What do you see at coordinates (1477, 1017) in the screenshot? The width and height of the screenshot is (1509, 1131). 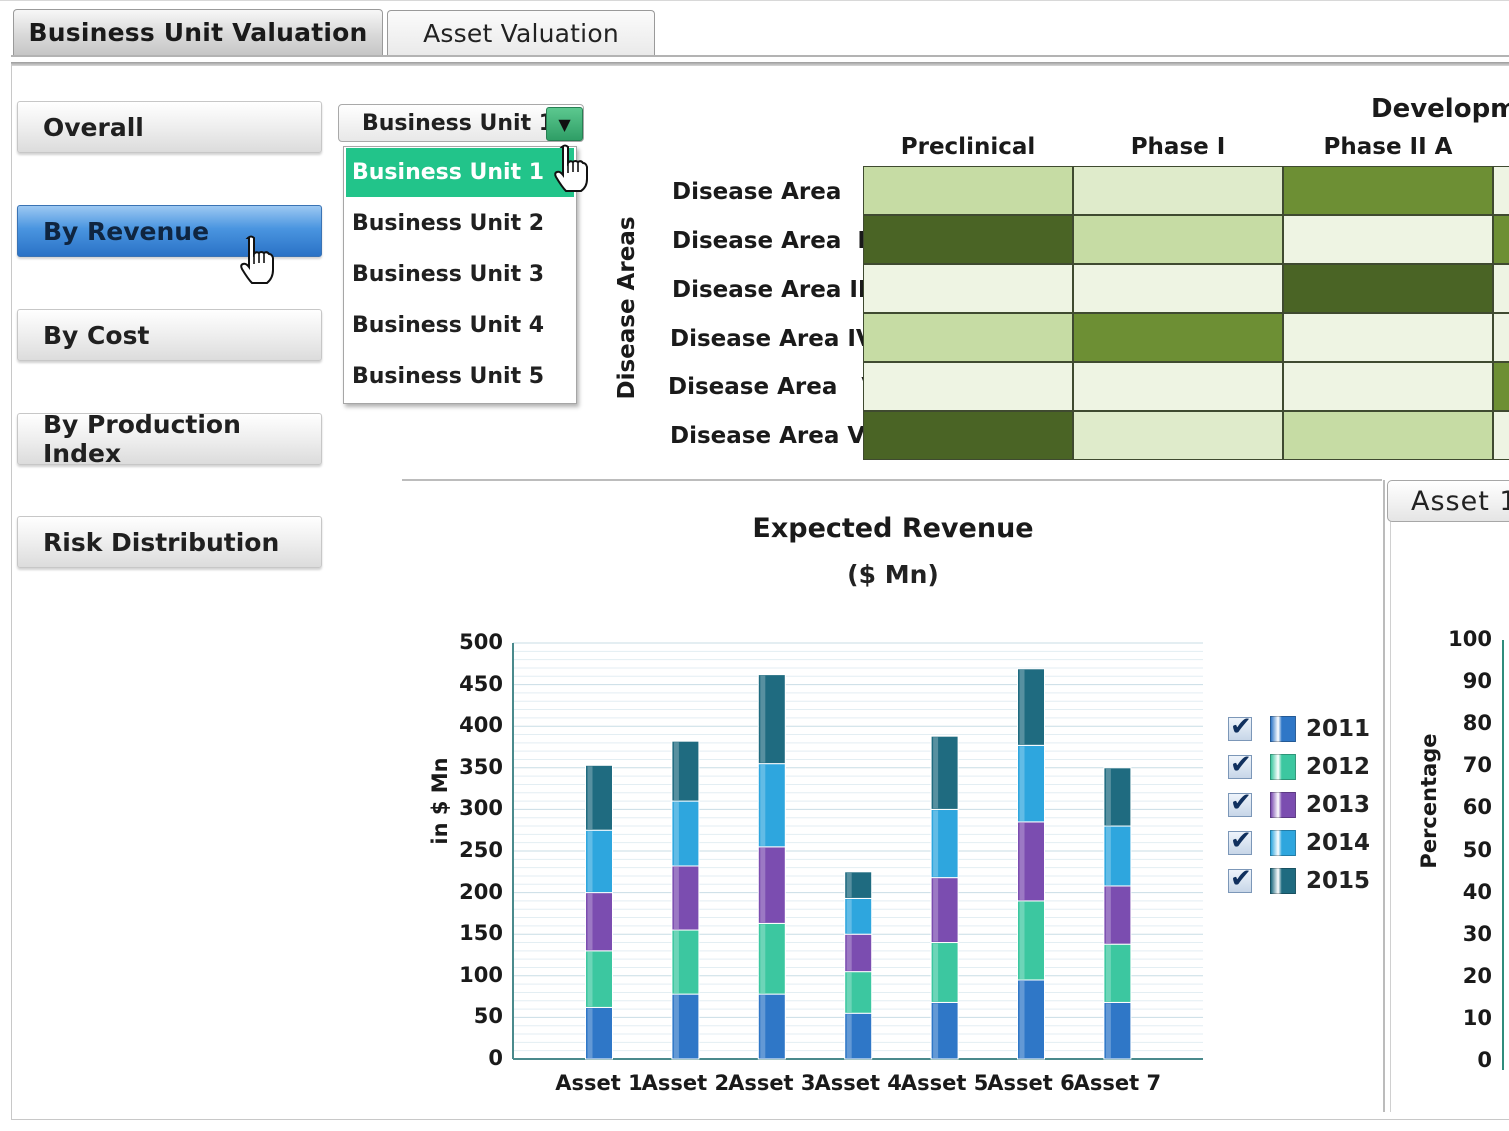 I see `percentage-tick-label: 10` at bounding box center [1477, 1017].